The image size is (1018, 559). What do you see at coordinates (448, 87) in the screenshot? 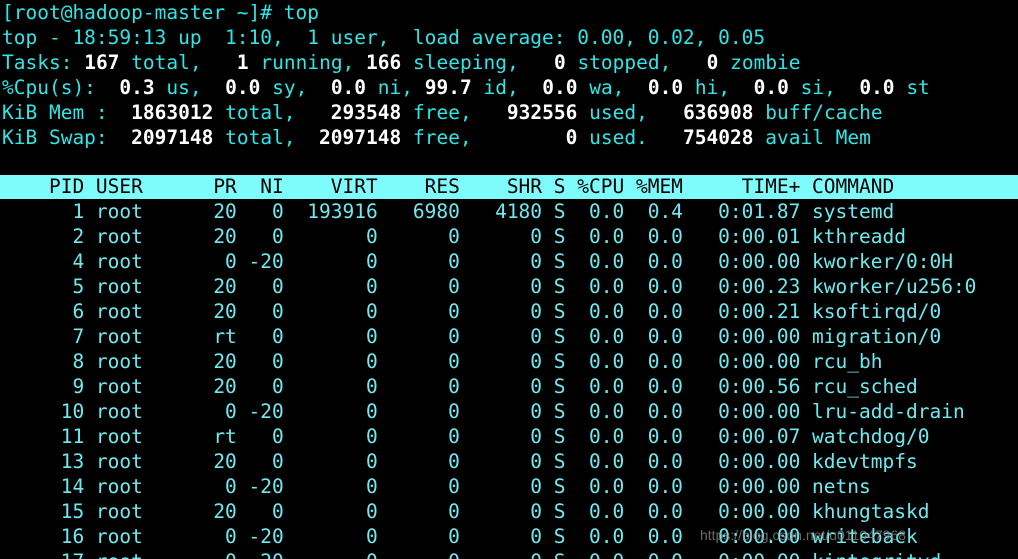
I see `cpu-id-value: 99.7` at bounding box center [448, 87].